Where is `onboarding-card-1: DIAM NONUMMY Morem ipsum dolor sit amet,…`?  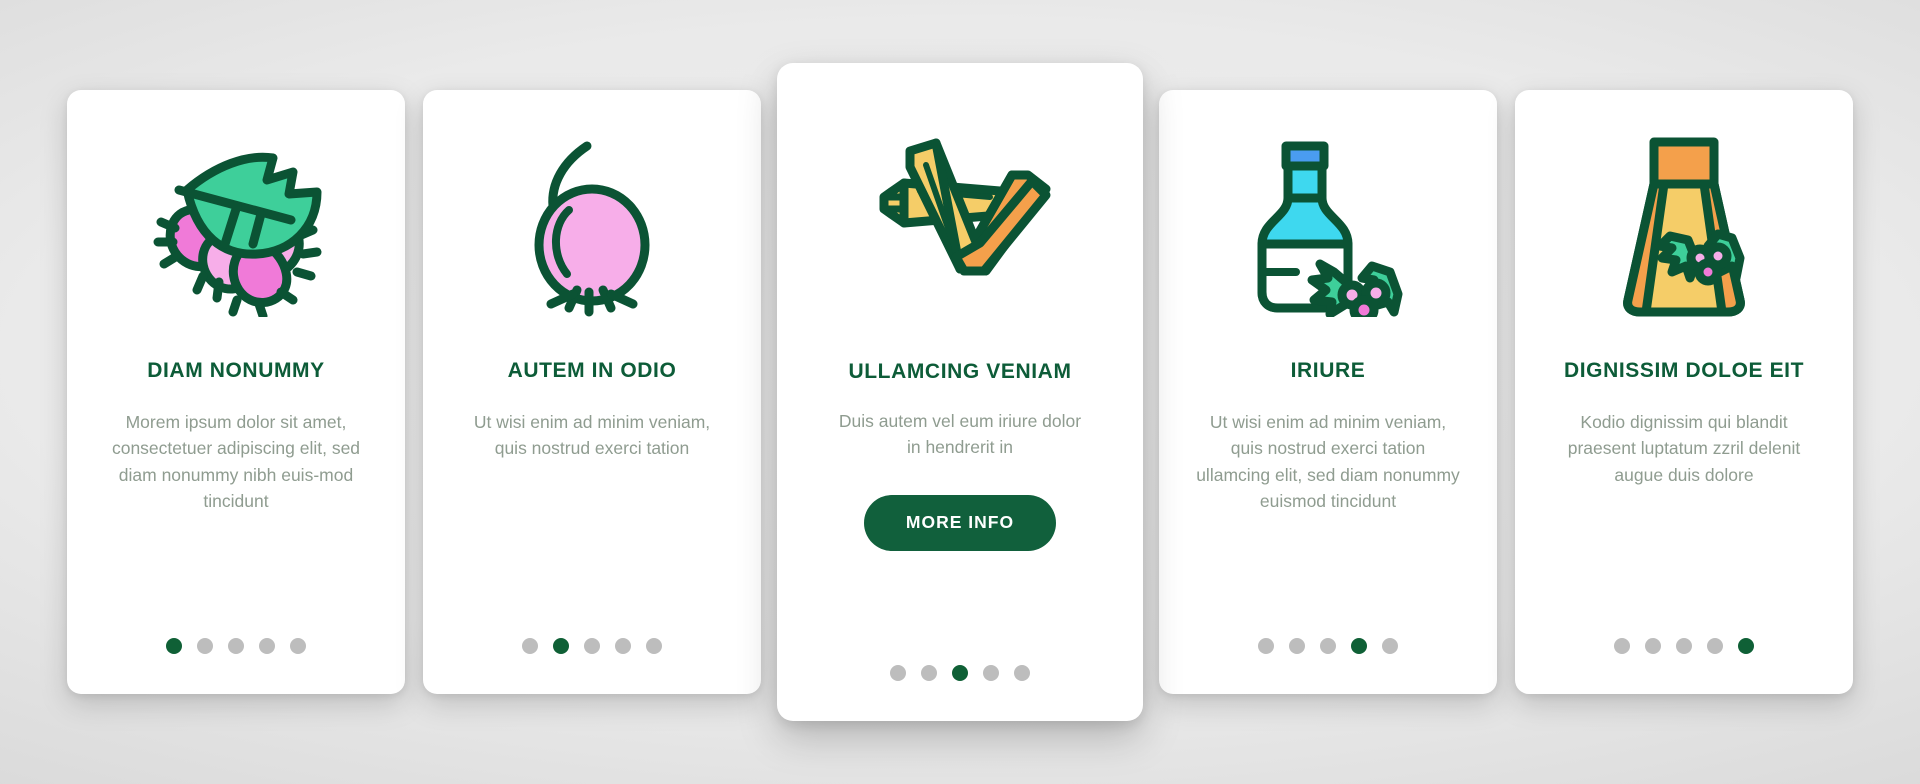 onboarding-card-1: DIAM NONUMMY Morem ipsum dolor sit amet,… is located at coordinates (236, 392).